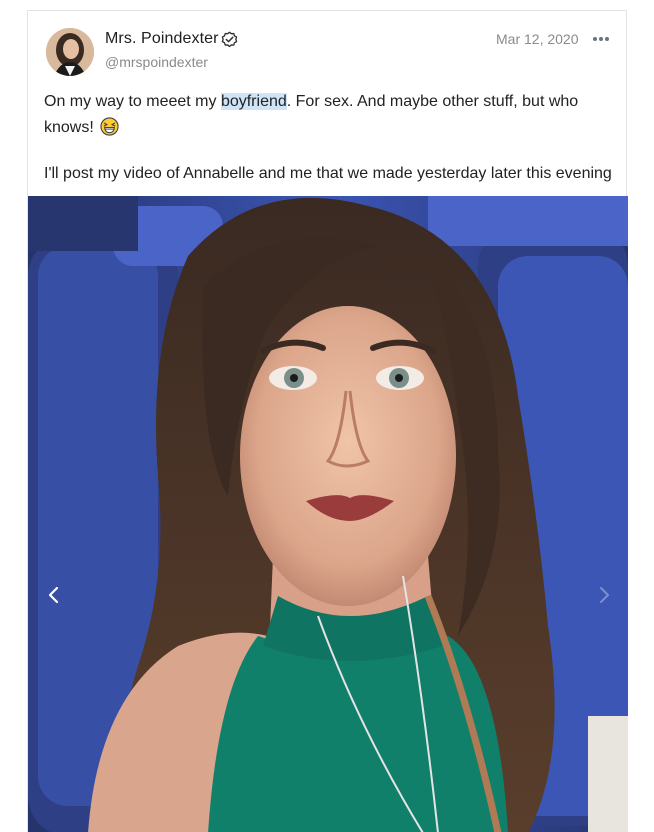 The height and width of the screenshot is (832, 654). I want to click on avatar, so click(70, 52).